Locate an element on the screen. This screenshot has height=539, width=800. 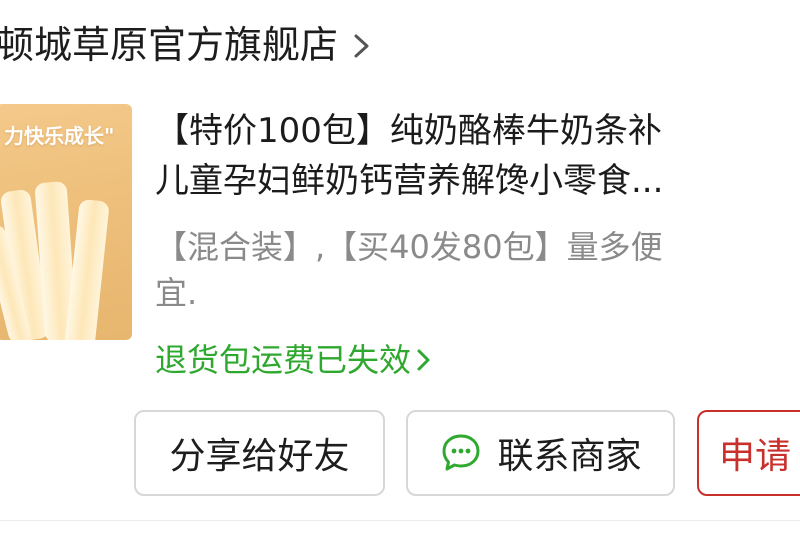
share-button: 分享给好友 is located at coordinates (259, 453).